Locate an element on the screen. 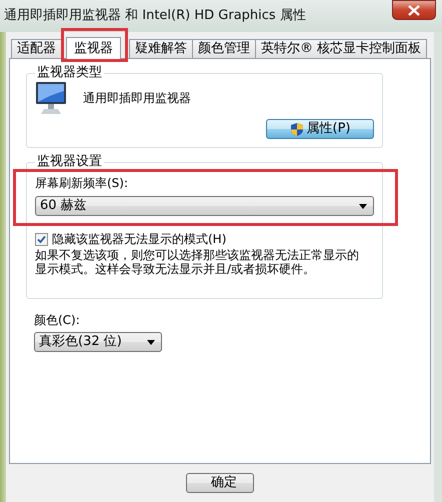  properties-button: 属性(P) is located at coordinates (320, 129).